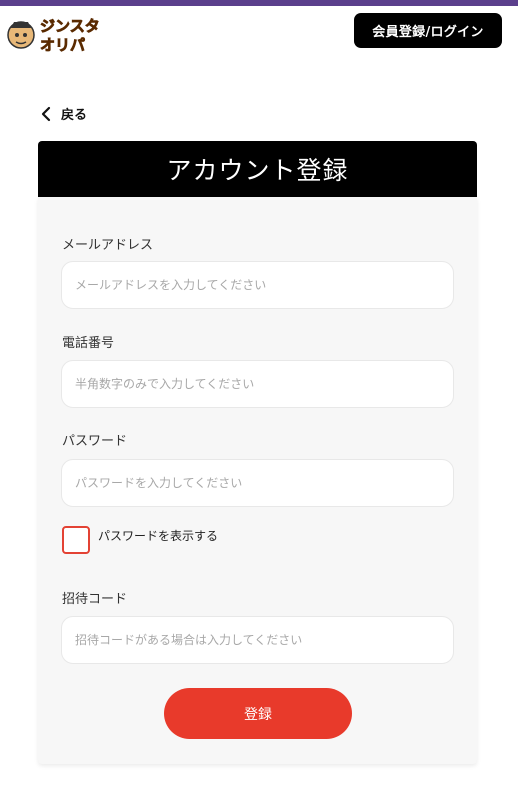 This screenshot has height=785, width=518. Describe the element at coordinates (257, 640) in the screenshot. I see `invite-code-field` at that location.